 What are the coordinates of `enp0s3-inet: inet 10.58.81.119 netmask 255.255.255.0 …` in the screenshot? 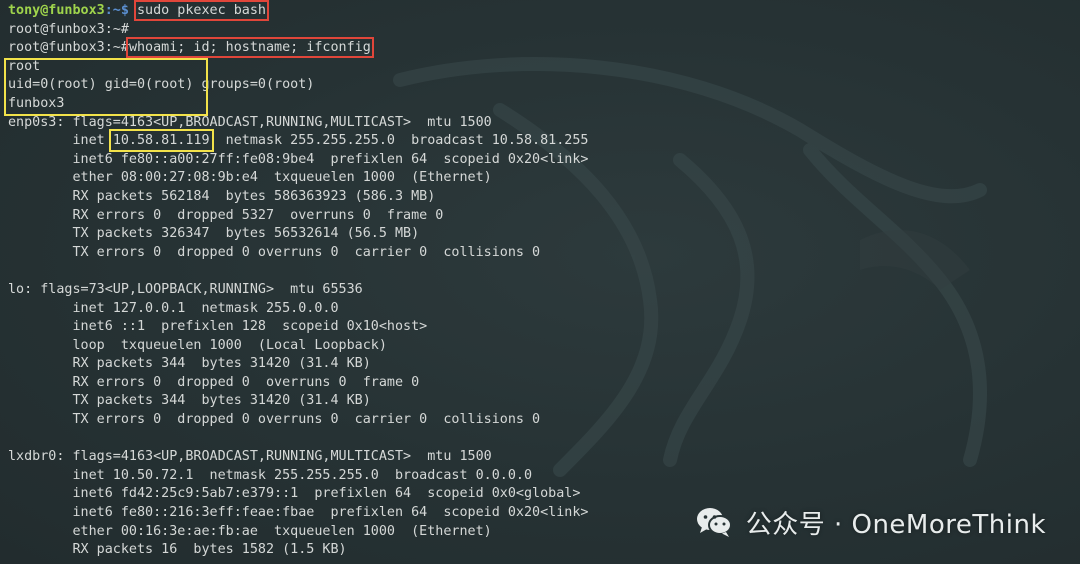 It's located at (298, 141).